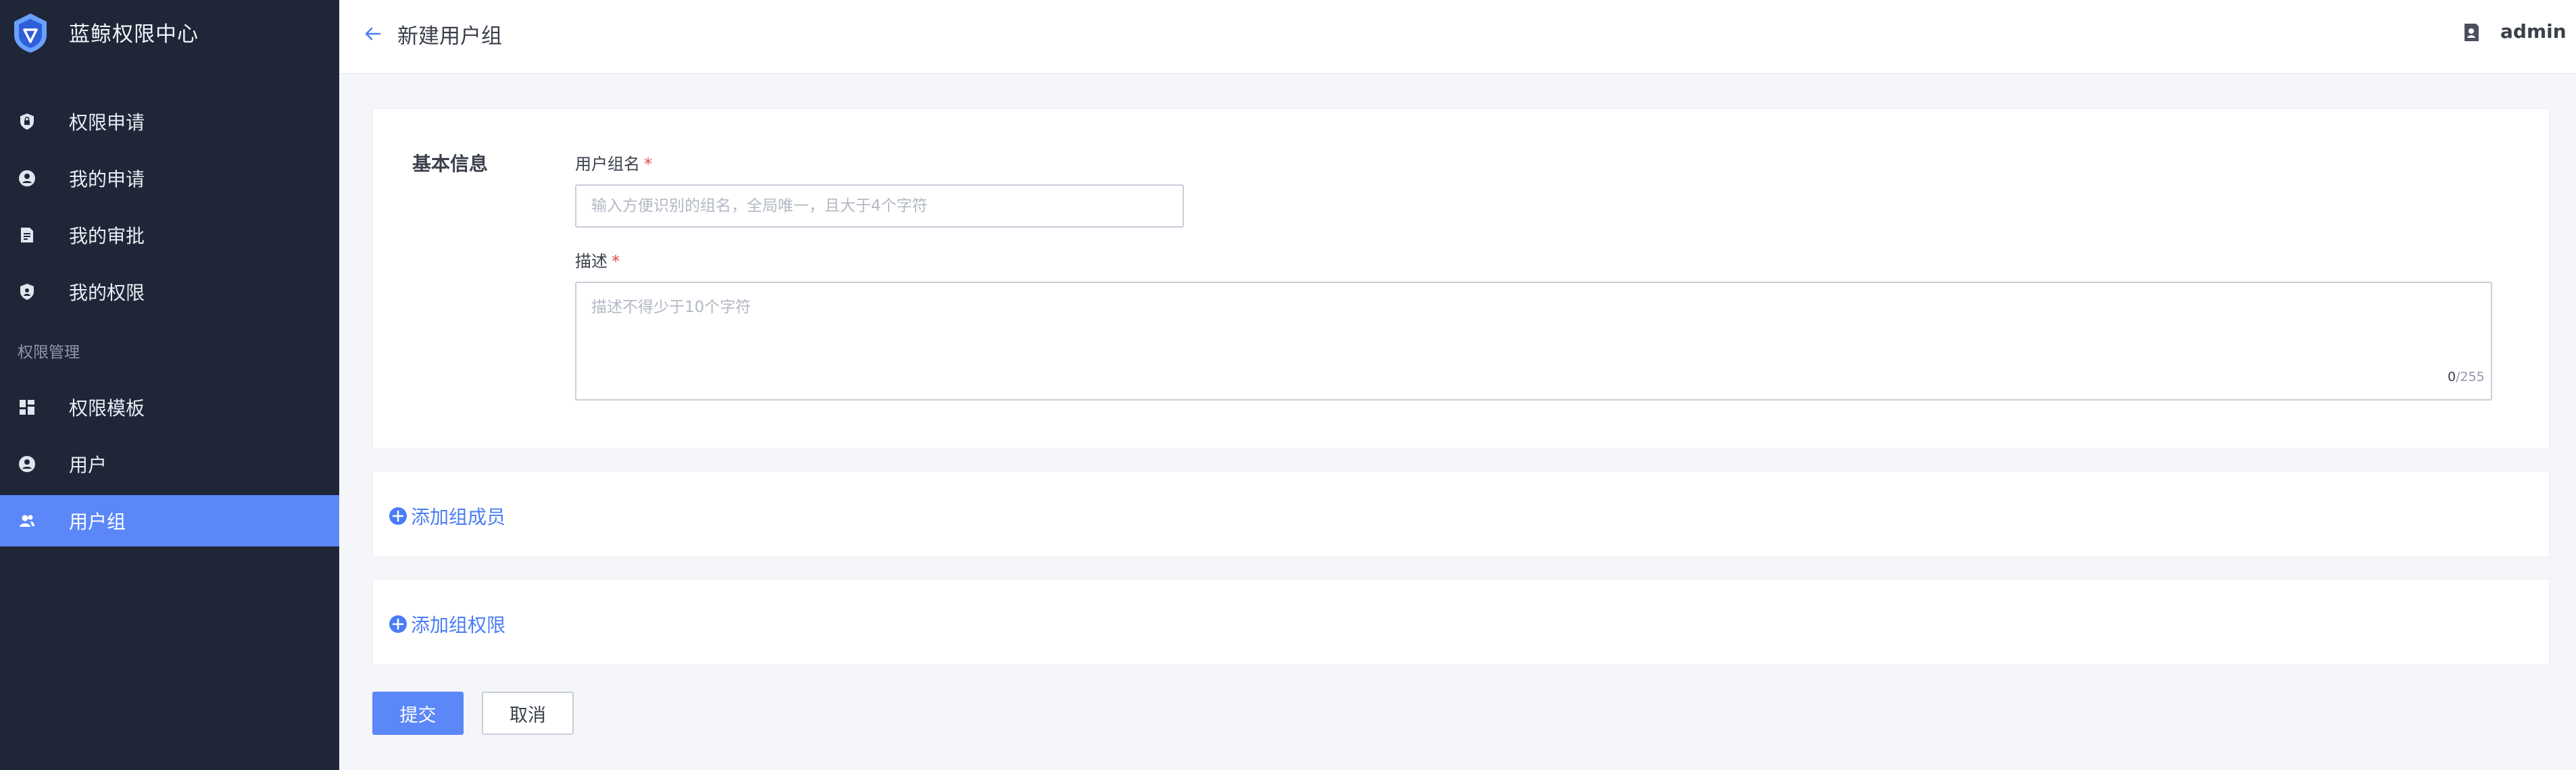  Describe the element at coordinates (134, 34) in the screenshot. I see `app-title: 蓝鲸权限中心` at that location.